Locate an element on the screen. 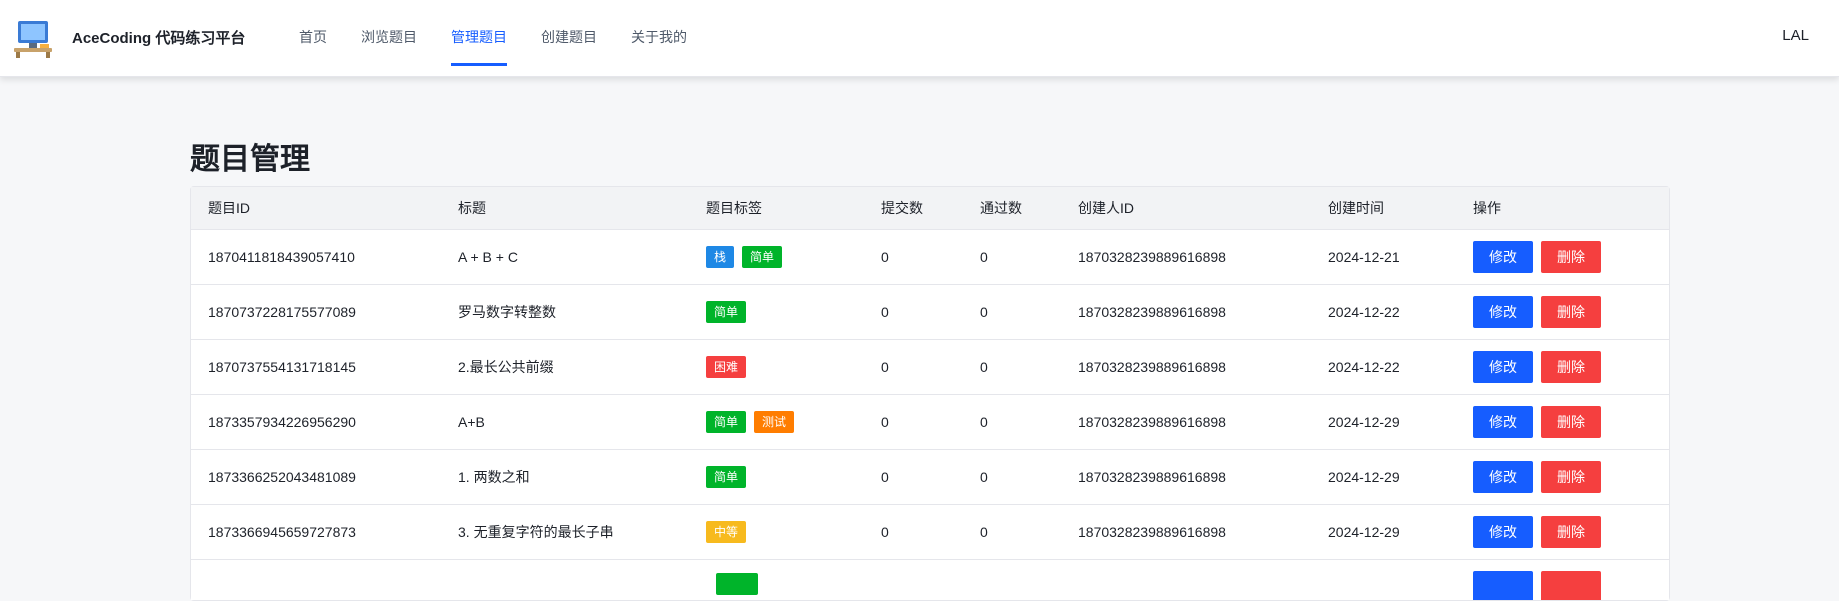 The height and width of the screenshot is (601, 1839). tag-list: 中等 is located at coordinates (730, 532).